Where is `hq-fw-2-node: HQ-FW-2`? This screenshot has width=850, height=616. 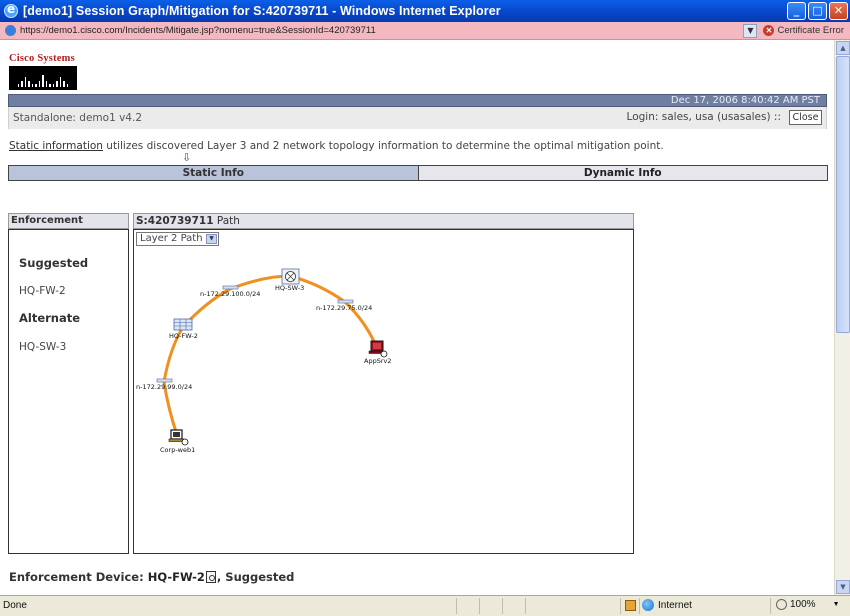
hq-fw-2-node: HQ-FW-2 is located at coordinates (183, 329).